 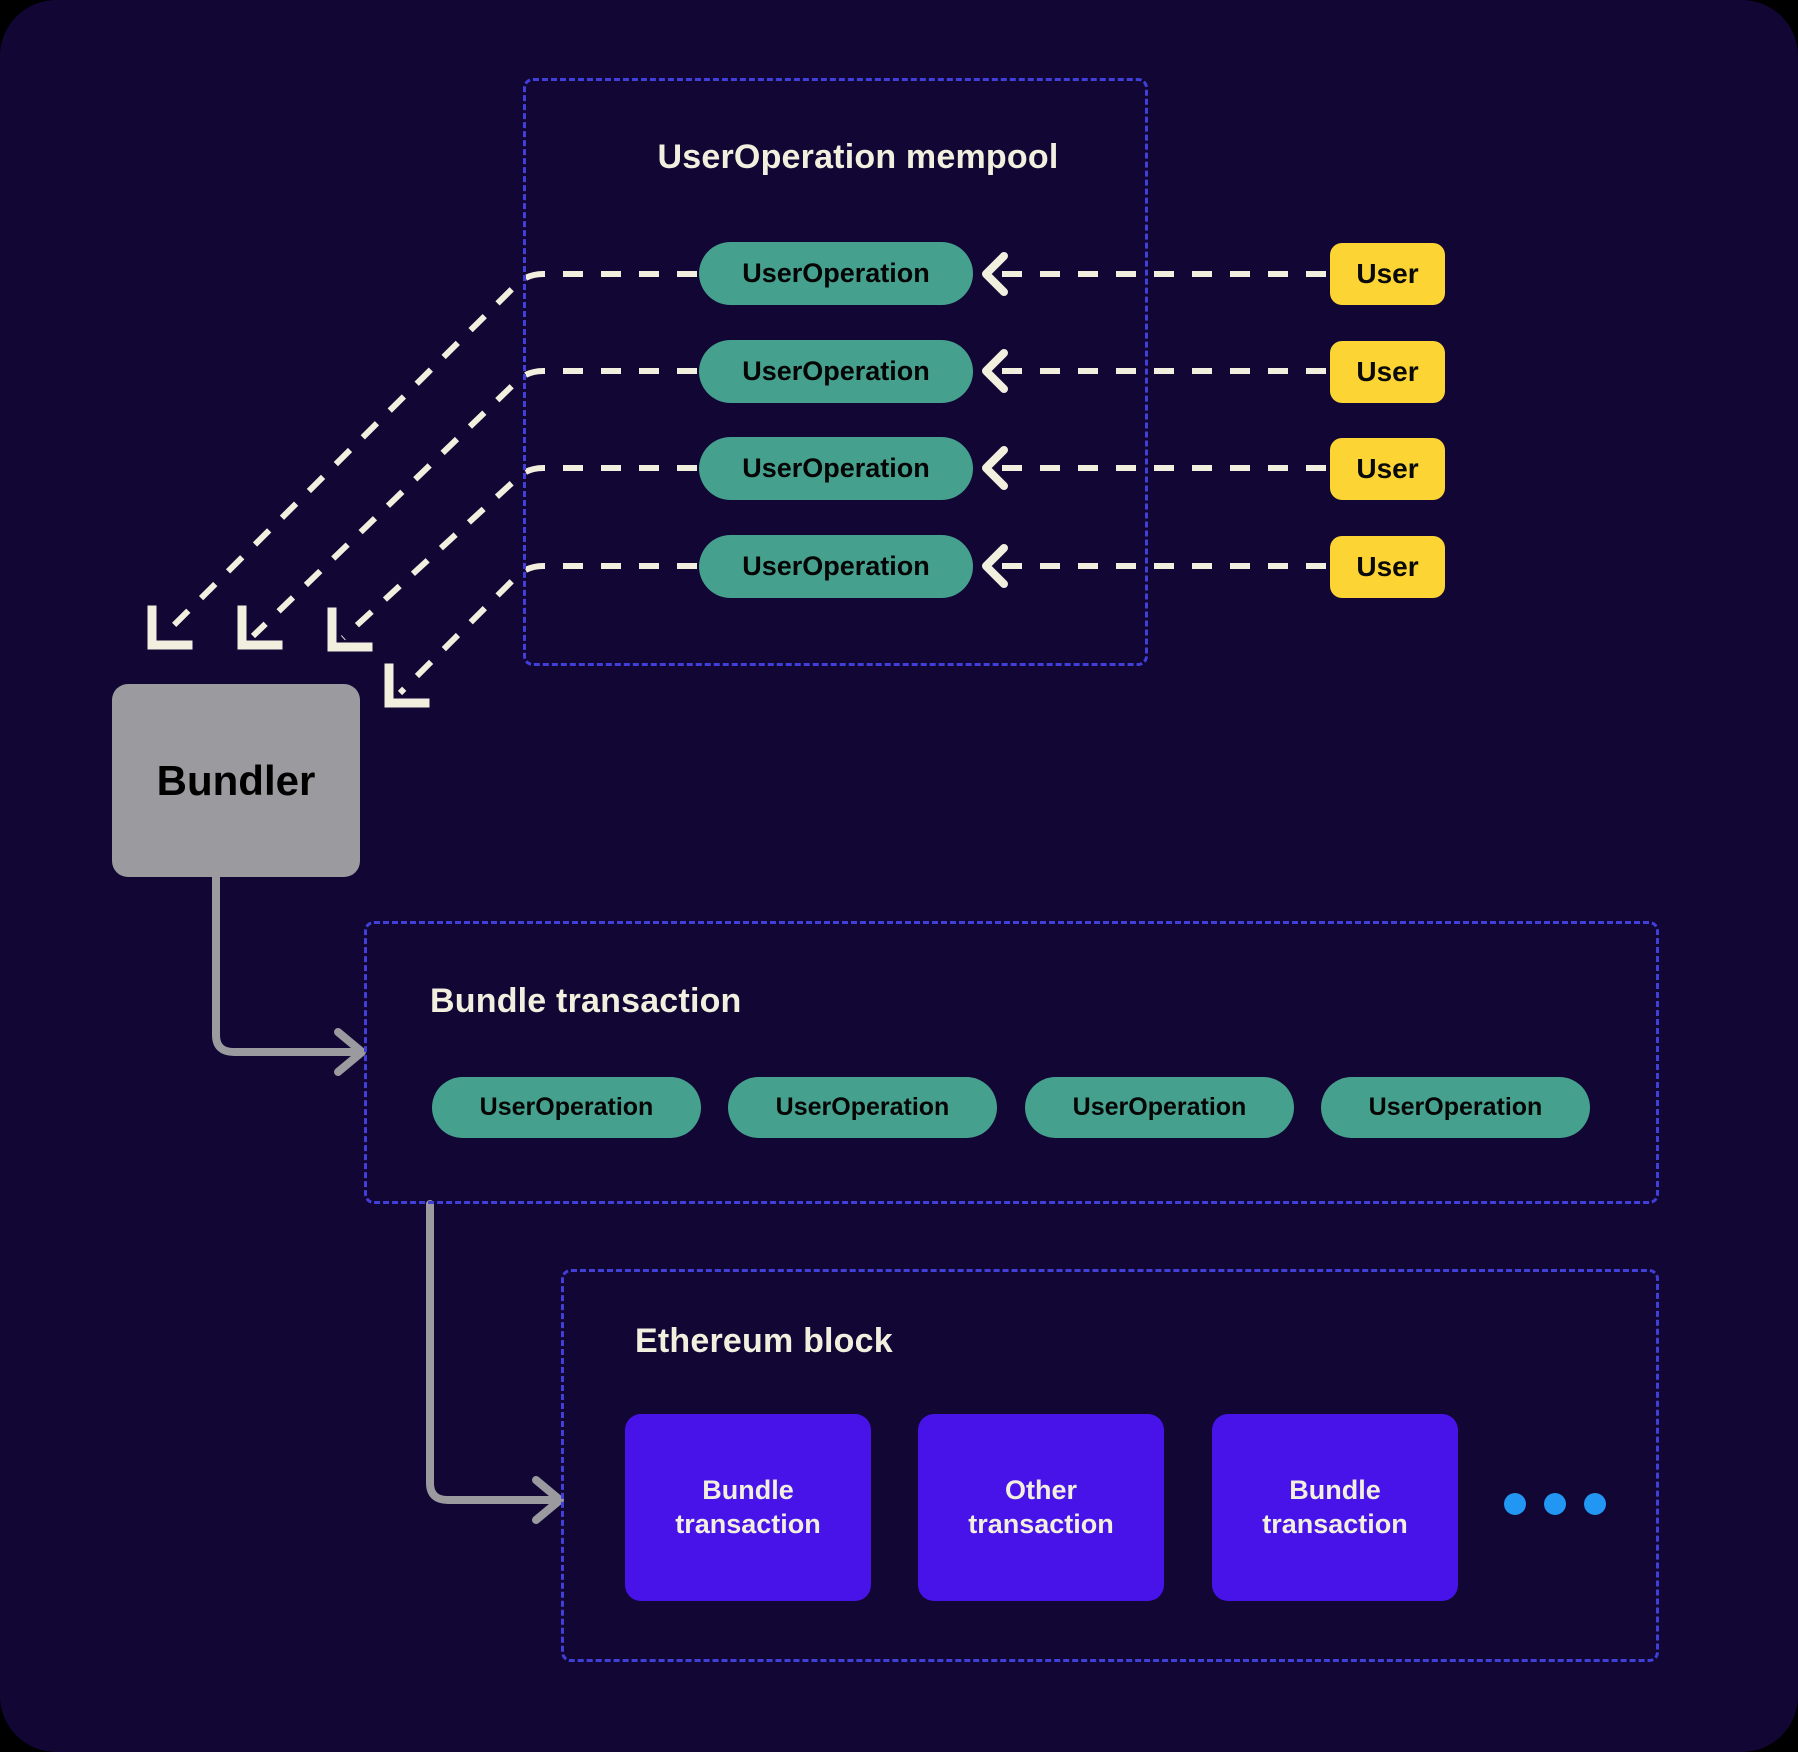 What do you see at coordinates (1041, 1523) in the screenshot?
I see `ethereum-transaction-2-line2: transaction` at bounding box center [1041, 1523].